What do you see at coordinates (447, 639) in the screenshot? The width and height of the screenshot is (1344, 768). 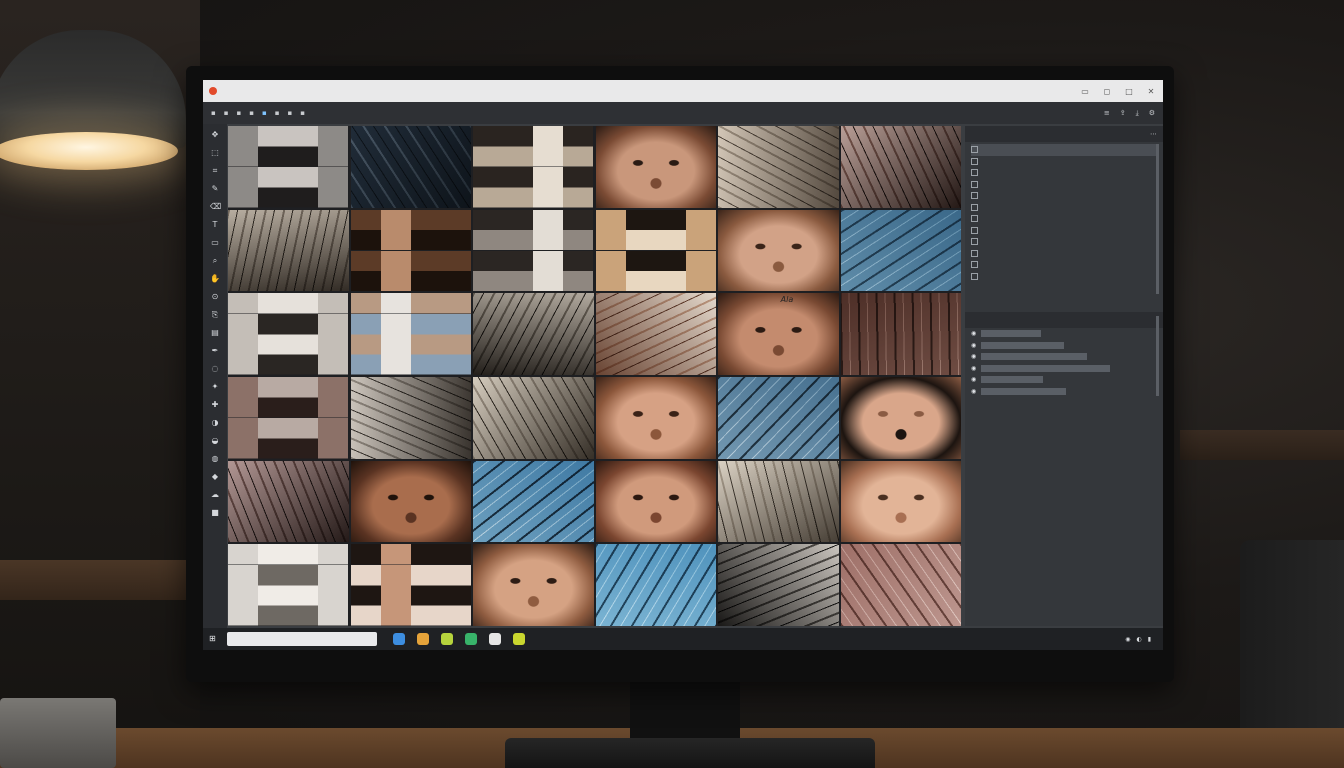 I see `sheets-app-icon` at bounding box center [447, 639].